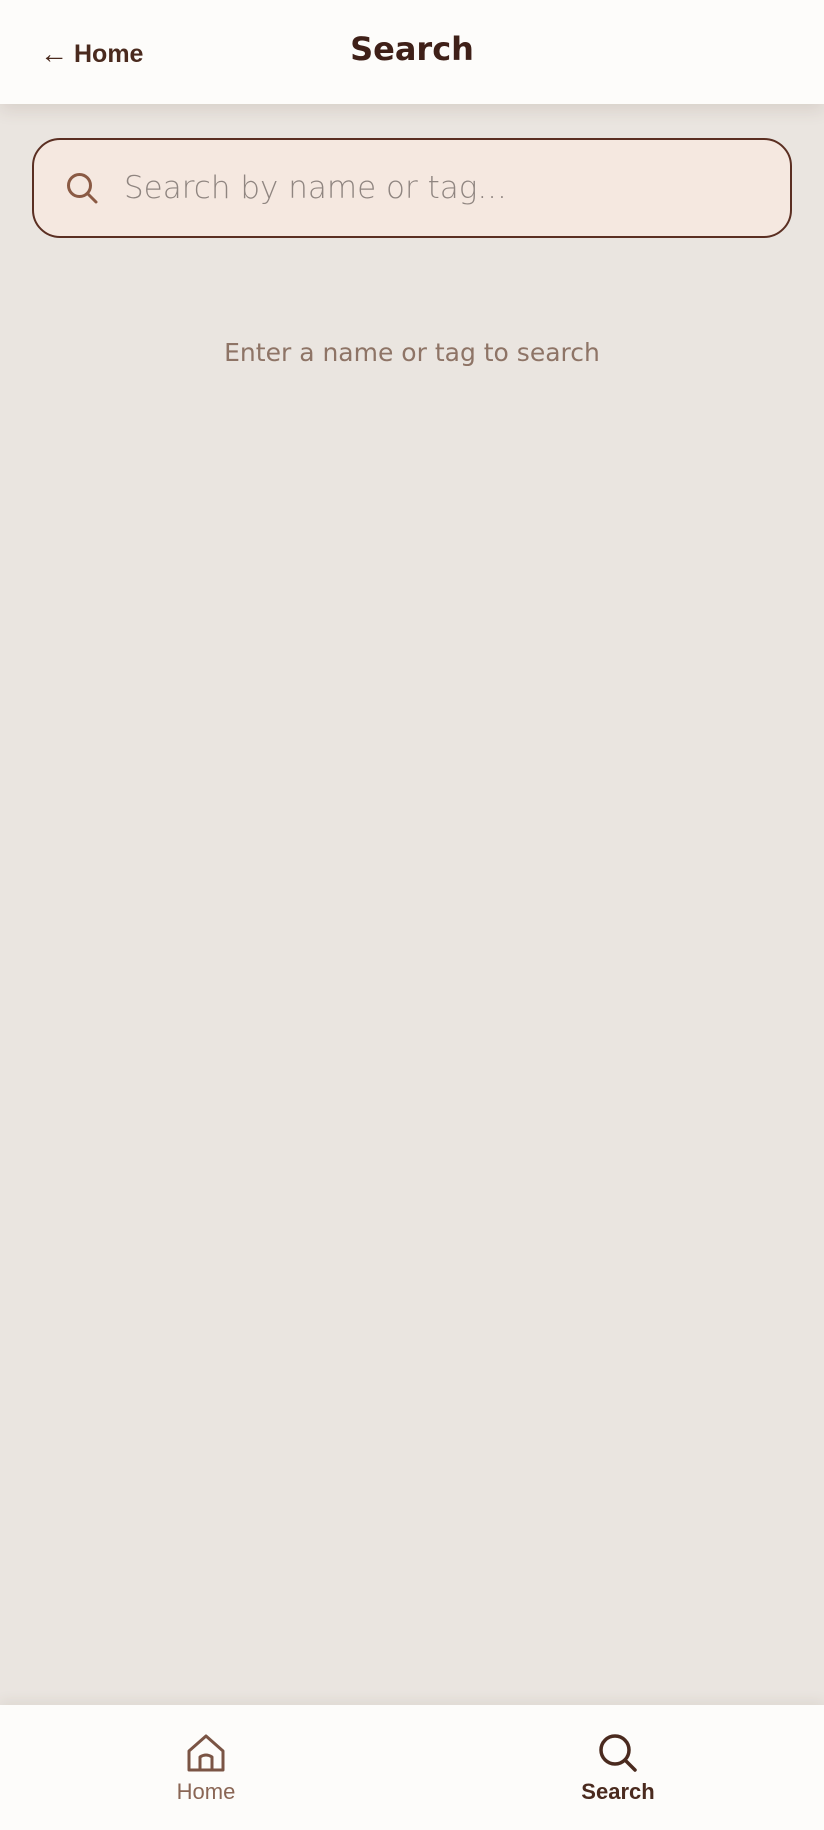 The image size is (824, 1830). Describe the element at coordinates (457, 188) in the screenshot. I see `search-input` at that location.